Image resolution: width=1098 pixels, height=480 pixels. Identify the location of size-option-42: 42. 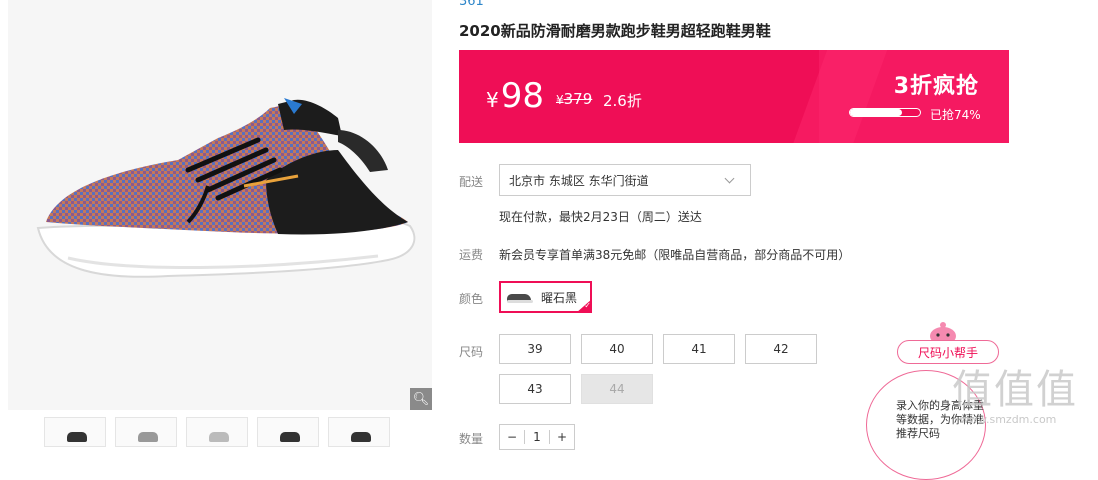
(781, 349).